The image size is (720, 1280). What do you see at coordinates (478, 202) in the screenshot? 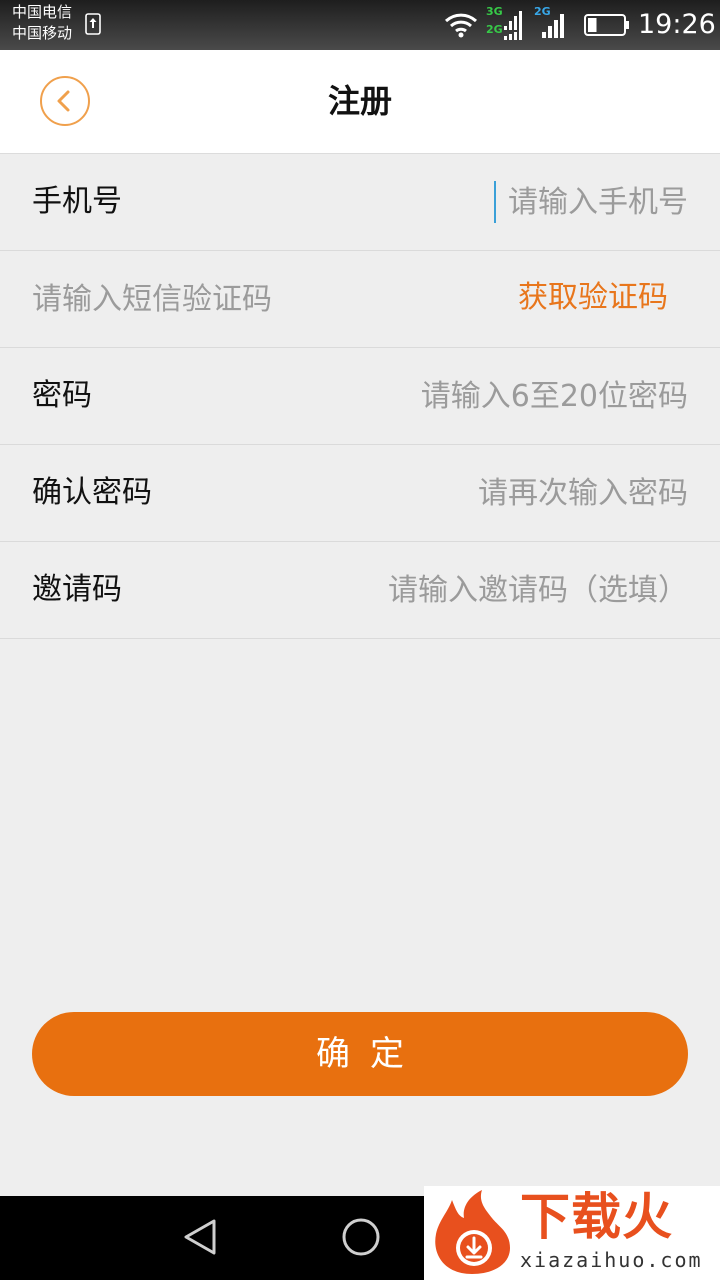
I see `phone-input` at bounding box center [478, 202].